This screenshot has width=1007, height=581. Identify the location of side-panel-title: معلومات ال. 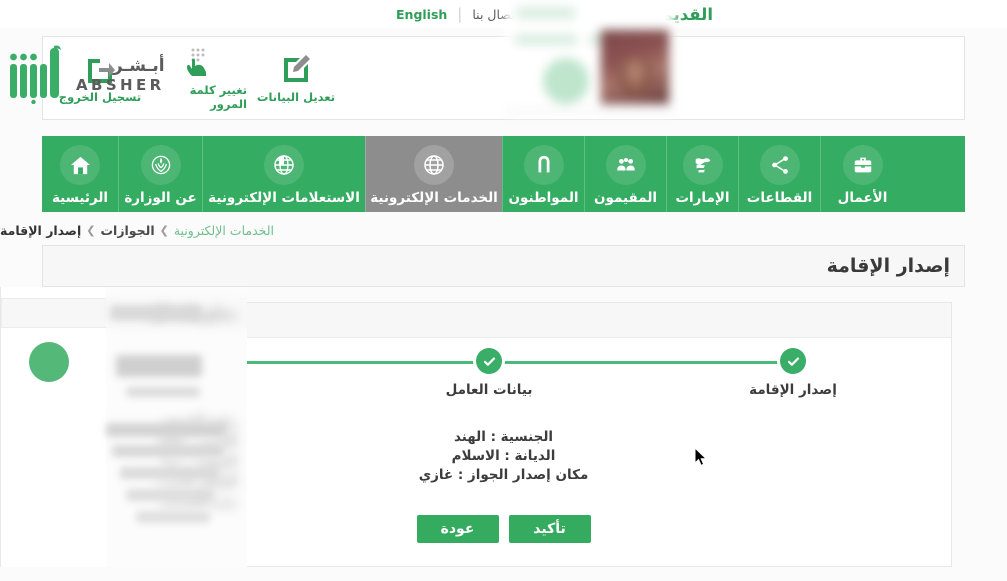
(193, 313).